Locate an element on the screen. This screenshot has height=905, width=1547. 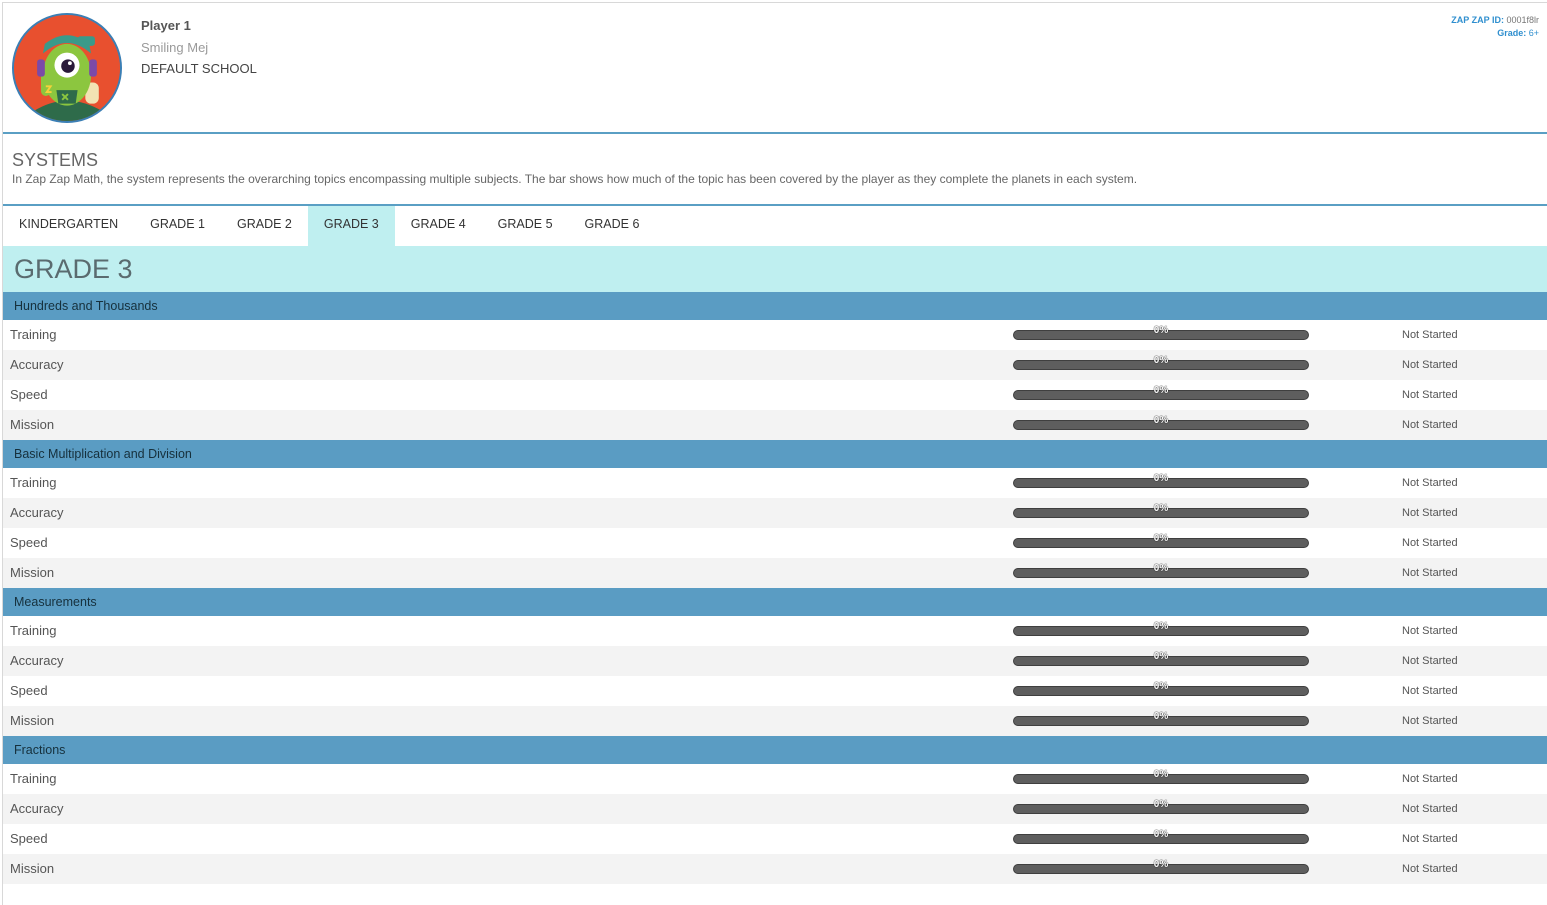
player-nickname: Smiling Mej is located at coordinates (175, 47).